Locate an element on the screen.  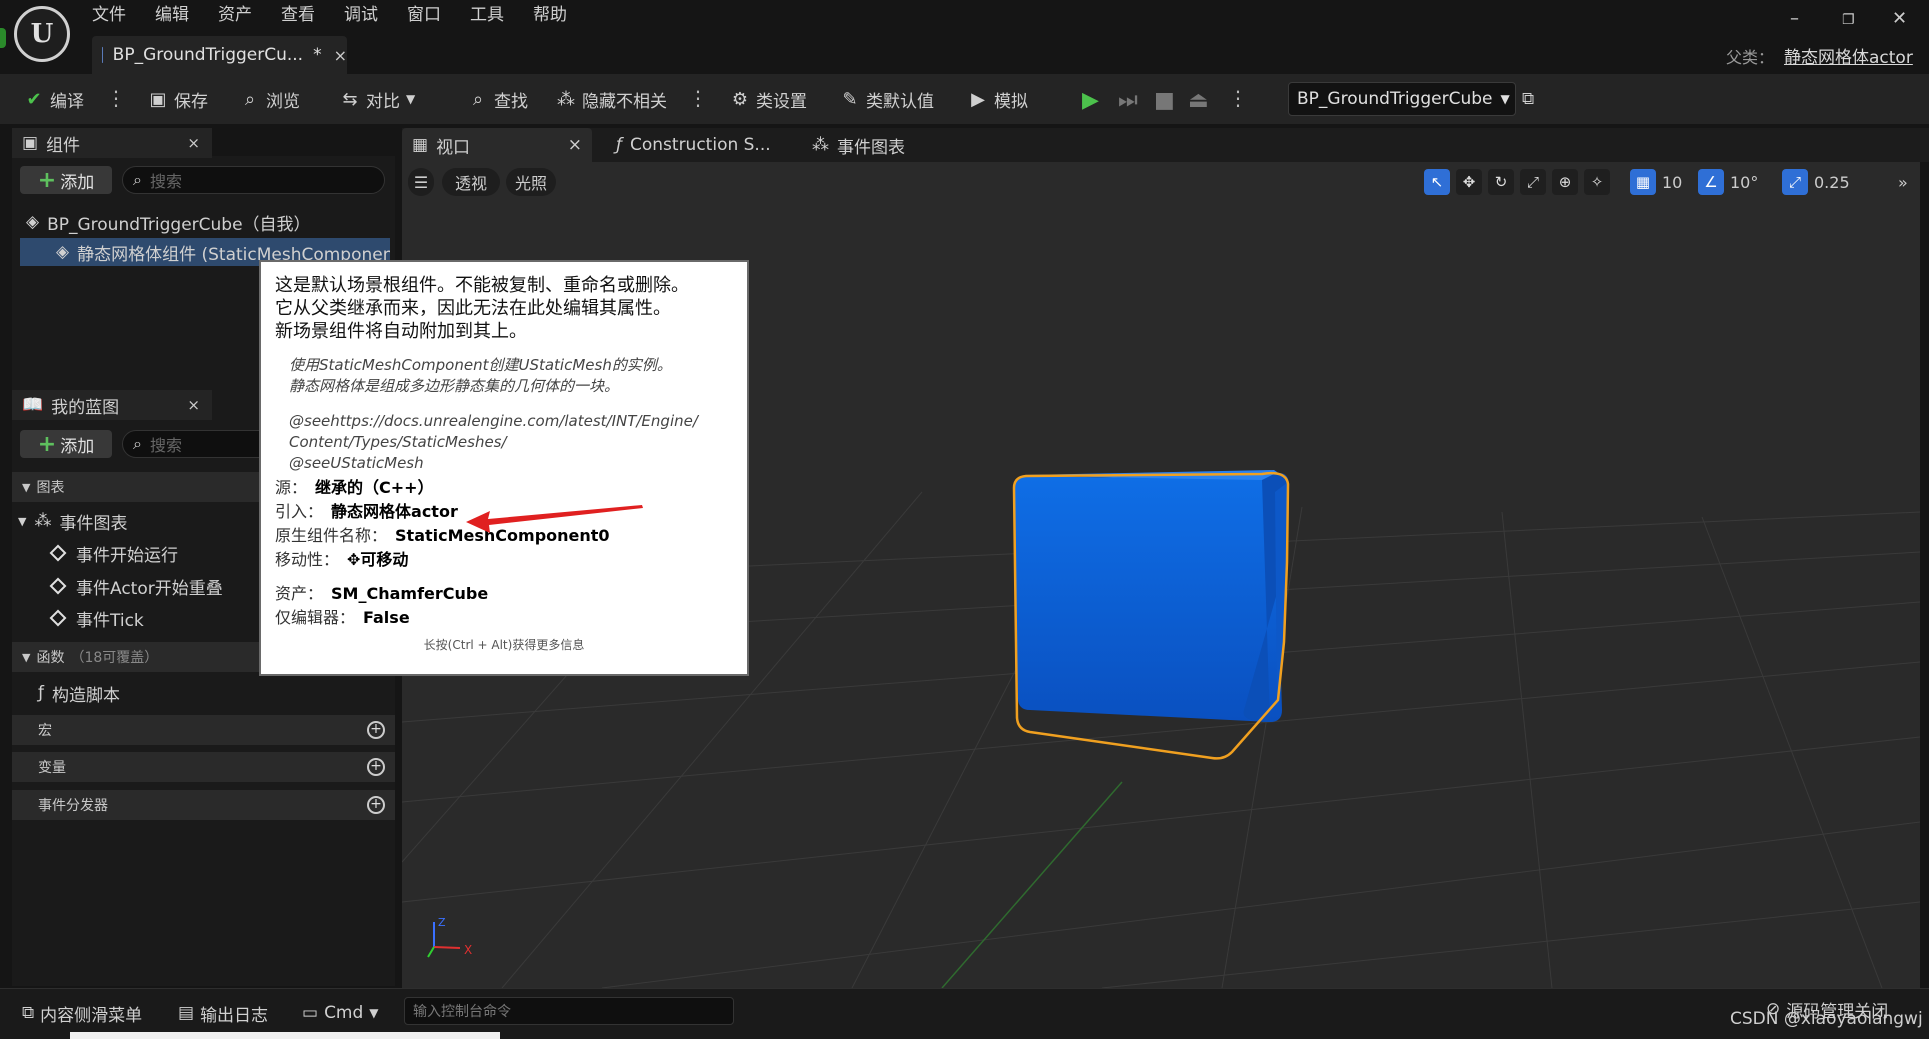
save-button: ▣ 保存 is located at coordinates (178, 99).